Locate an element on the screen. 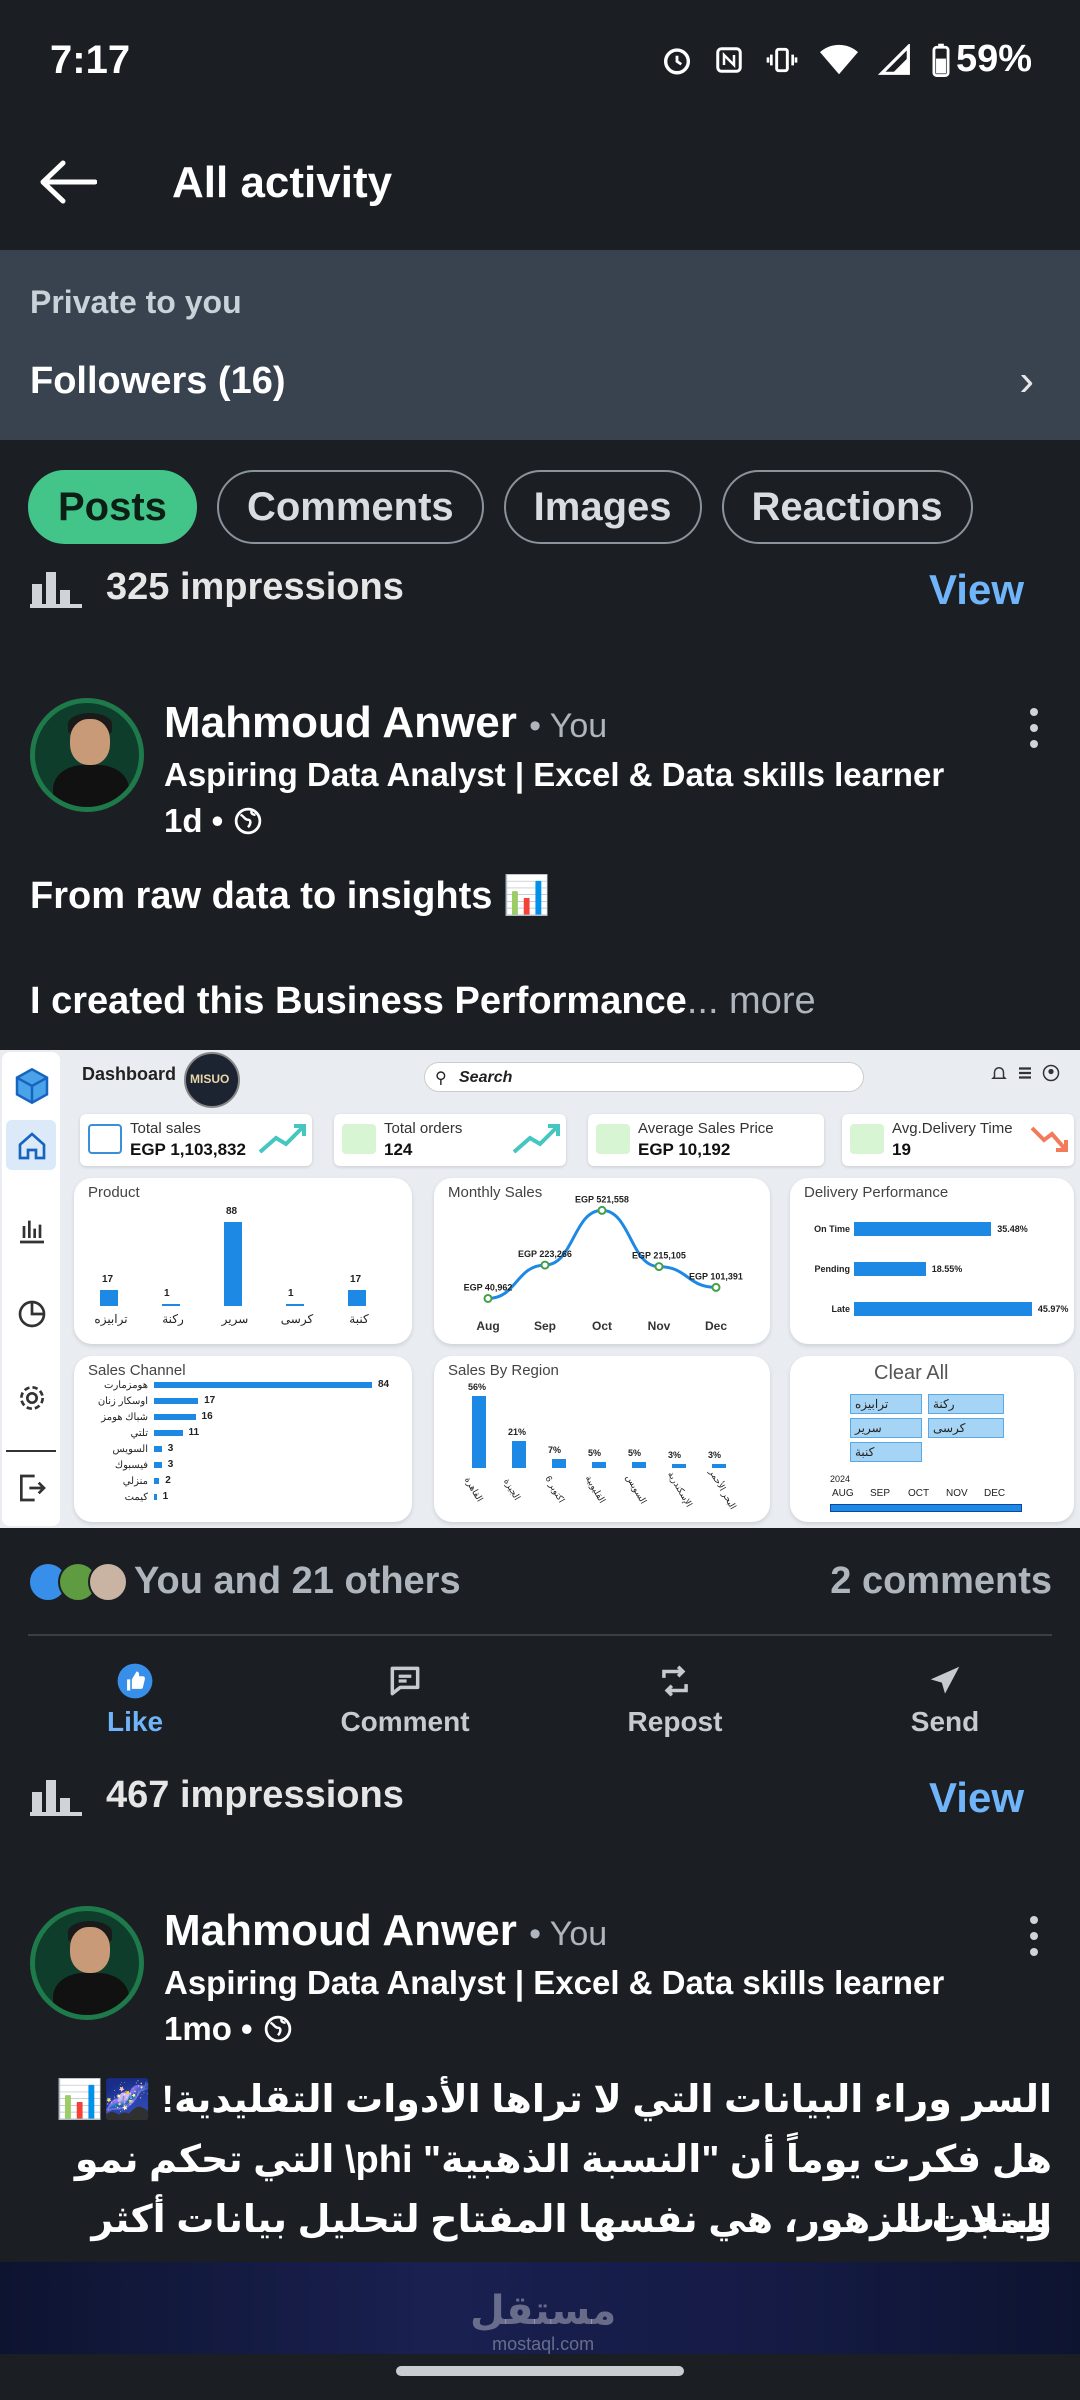 The height and width of the screenshot is (2400, 1080). reactions-summary: You and 21 others is located at coordinates (297, 1581).